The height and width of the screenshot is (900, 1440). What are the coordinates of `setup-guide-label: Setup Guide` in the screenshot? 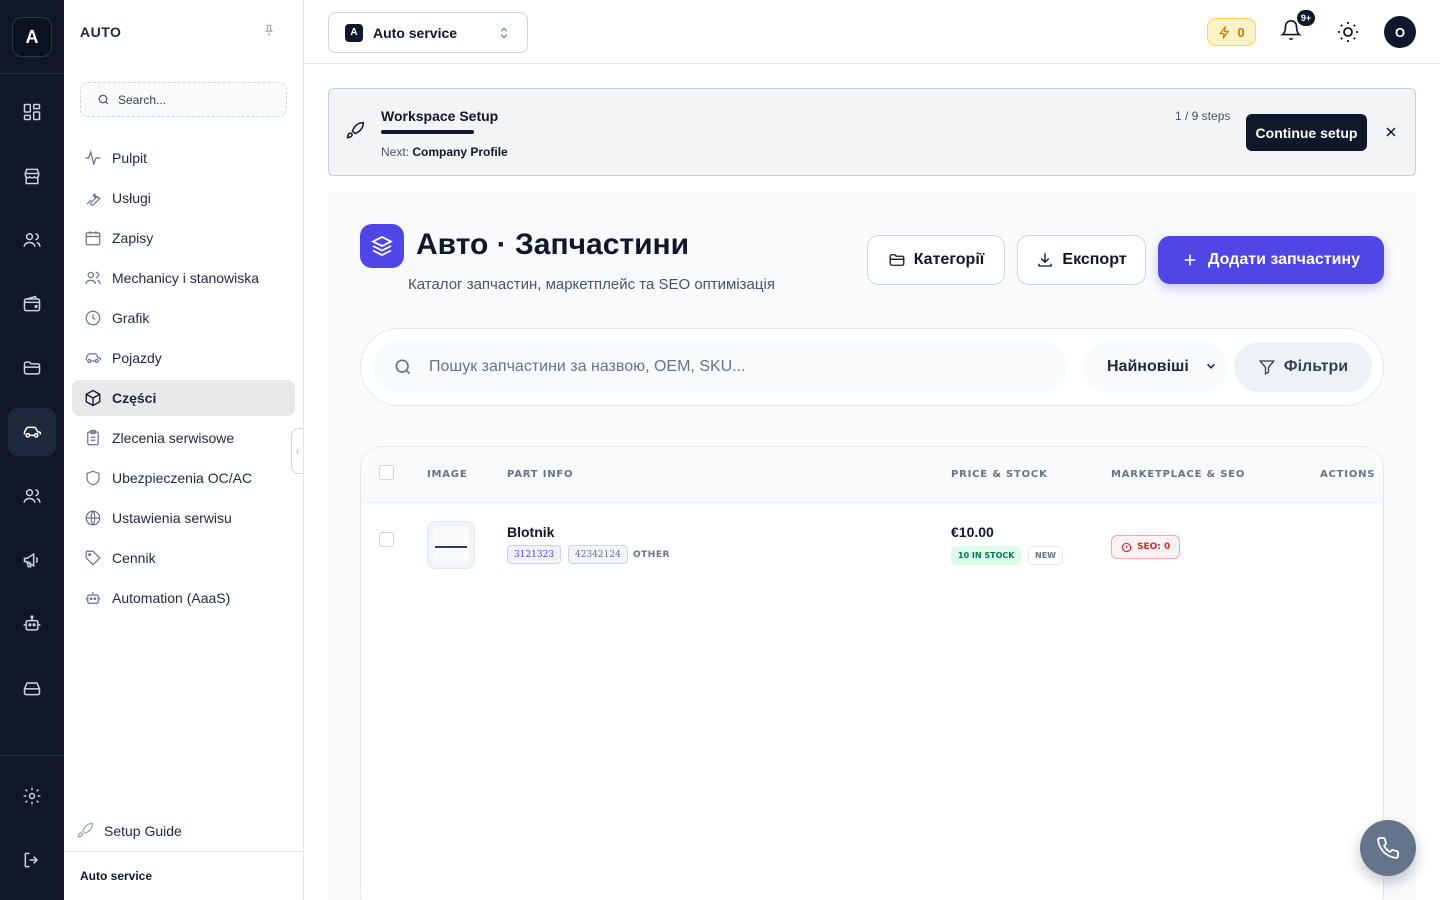 It's located at (143, 831).